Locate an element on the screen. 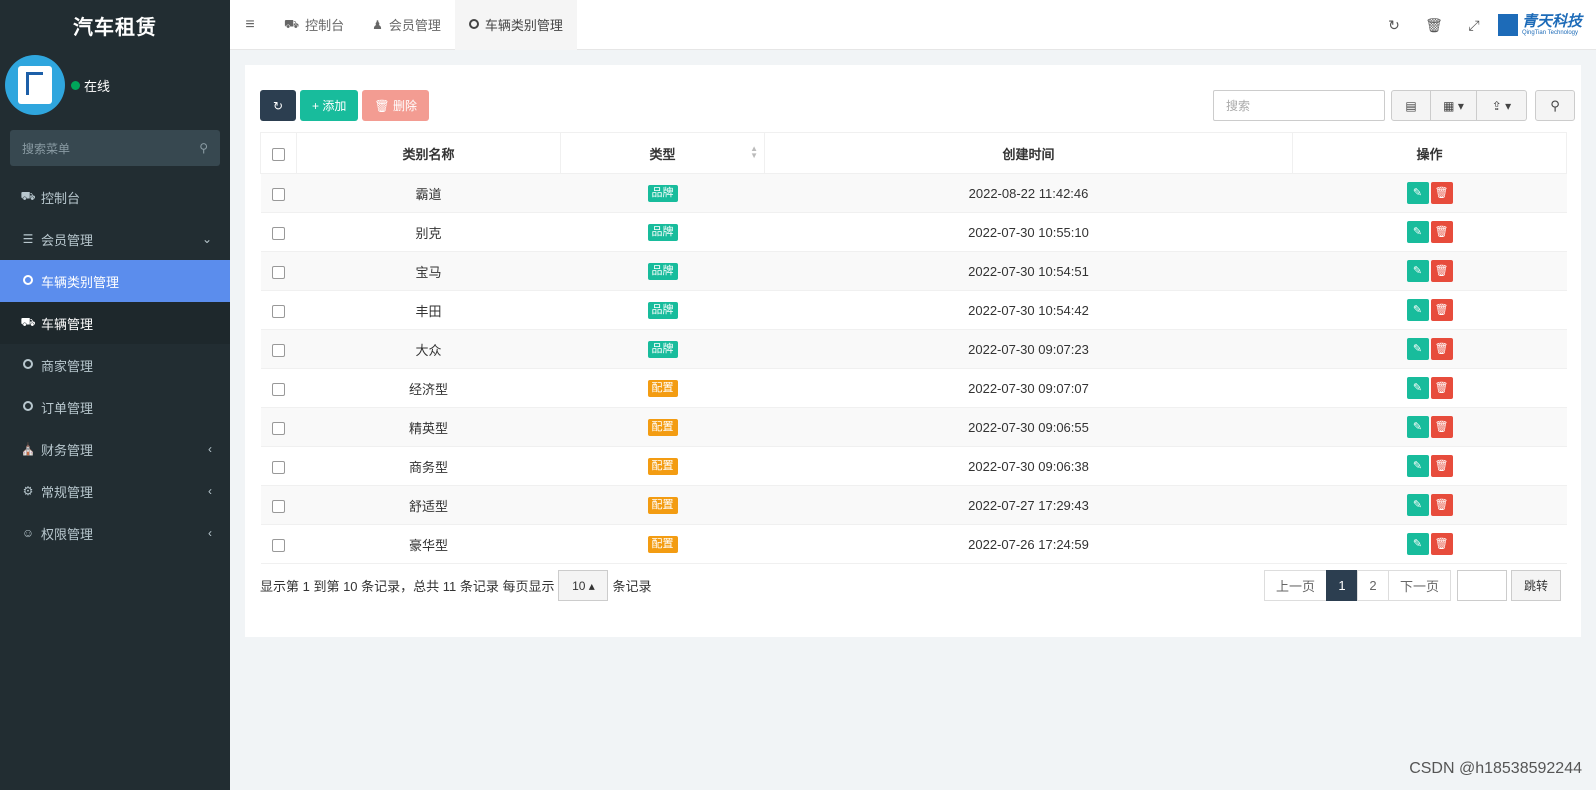 The height and width of the screenshot is (790, 1596). prev-page-button: 上一页 is located at coordinates (1295, 585).